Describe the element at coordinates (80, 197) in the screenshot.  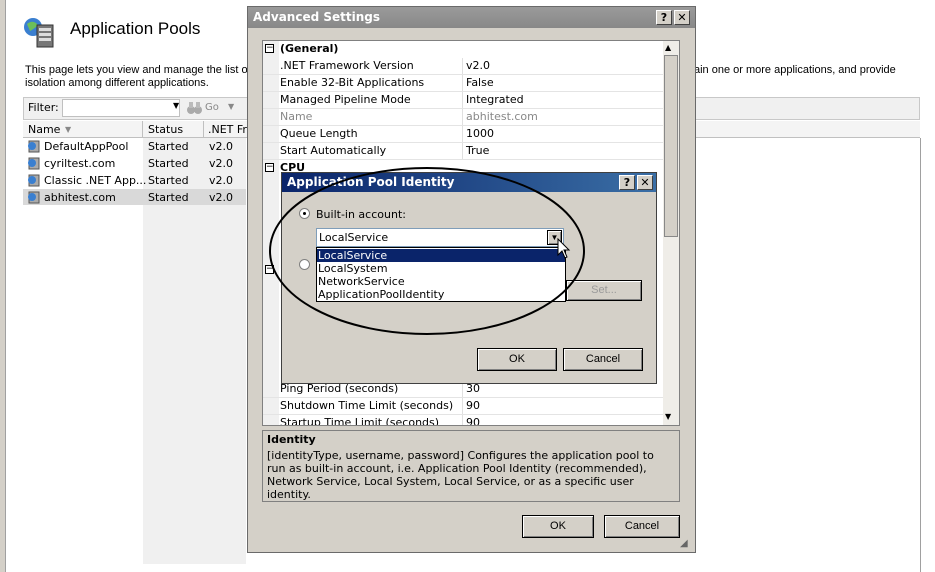
I see `row-name: abhitest.com` at that location.